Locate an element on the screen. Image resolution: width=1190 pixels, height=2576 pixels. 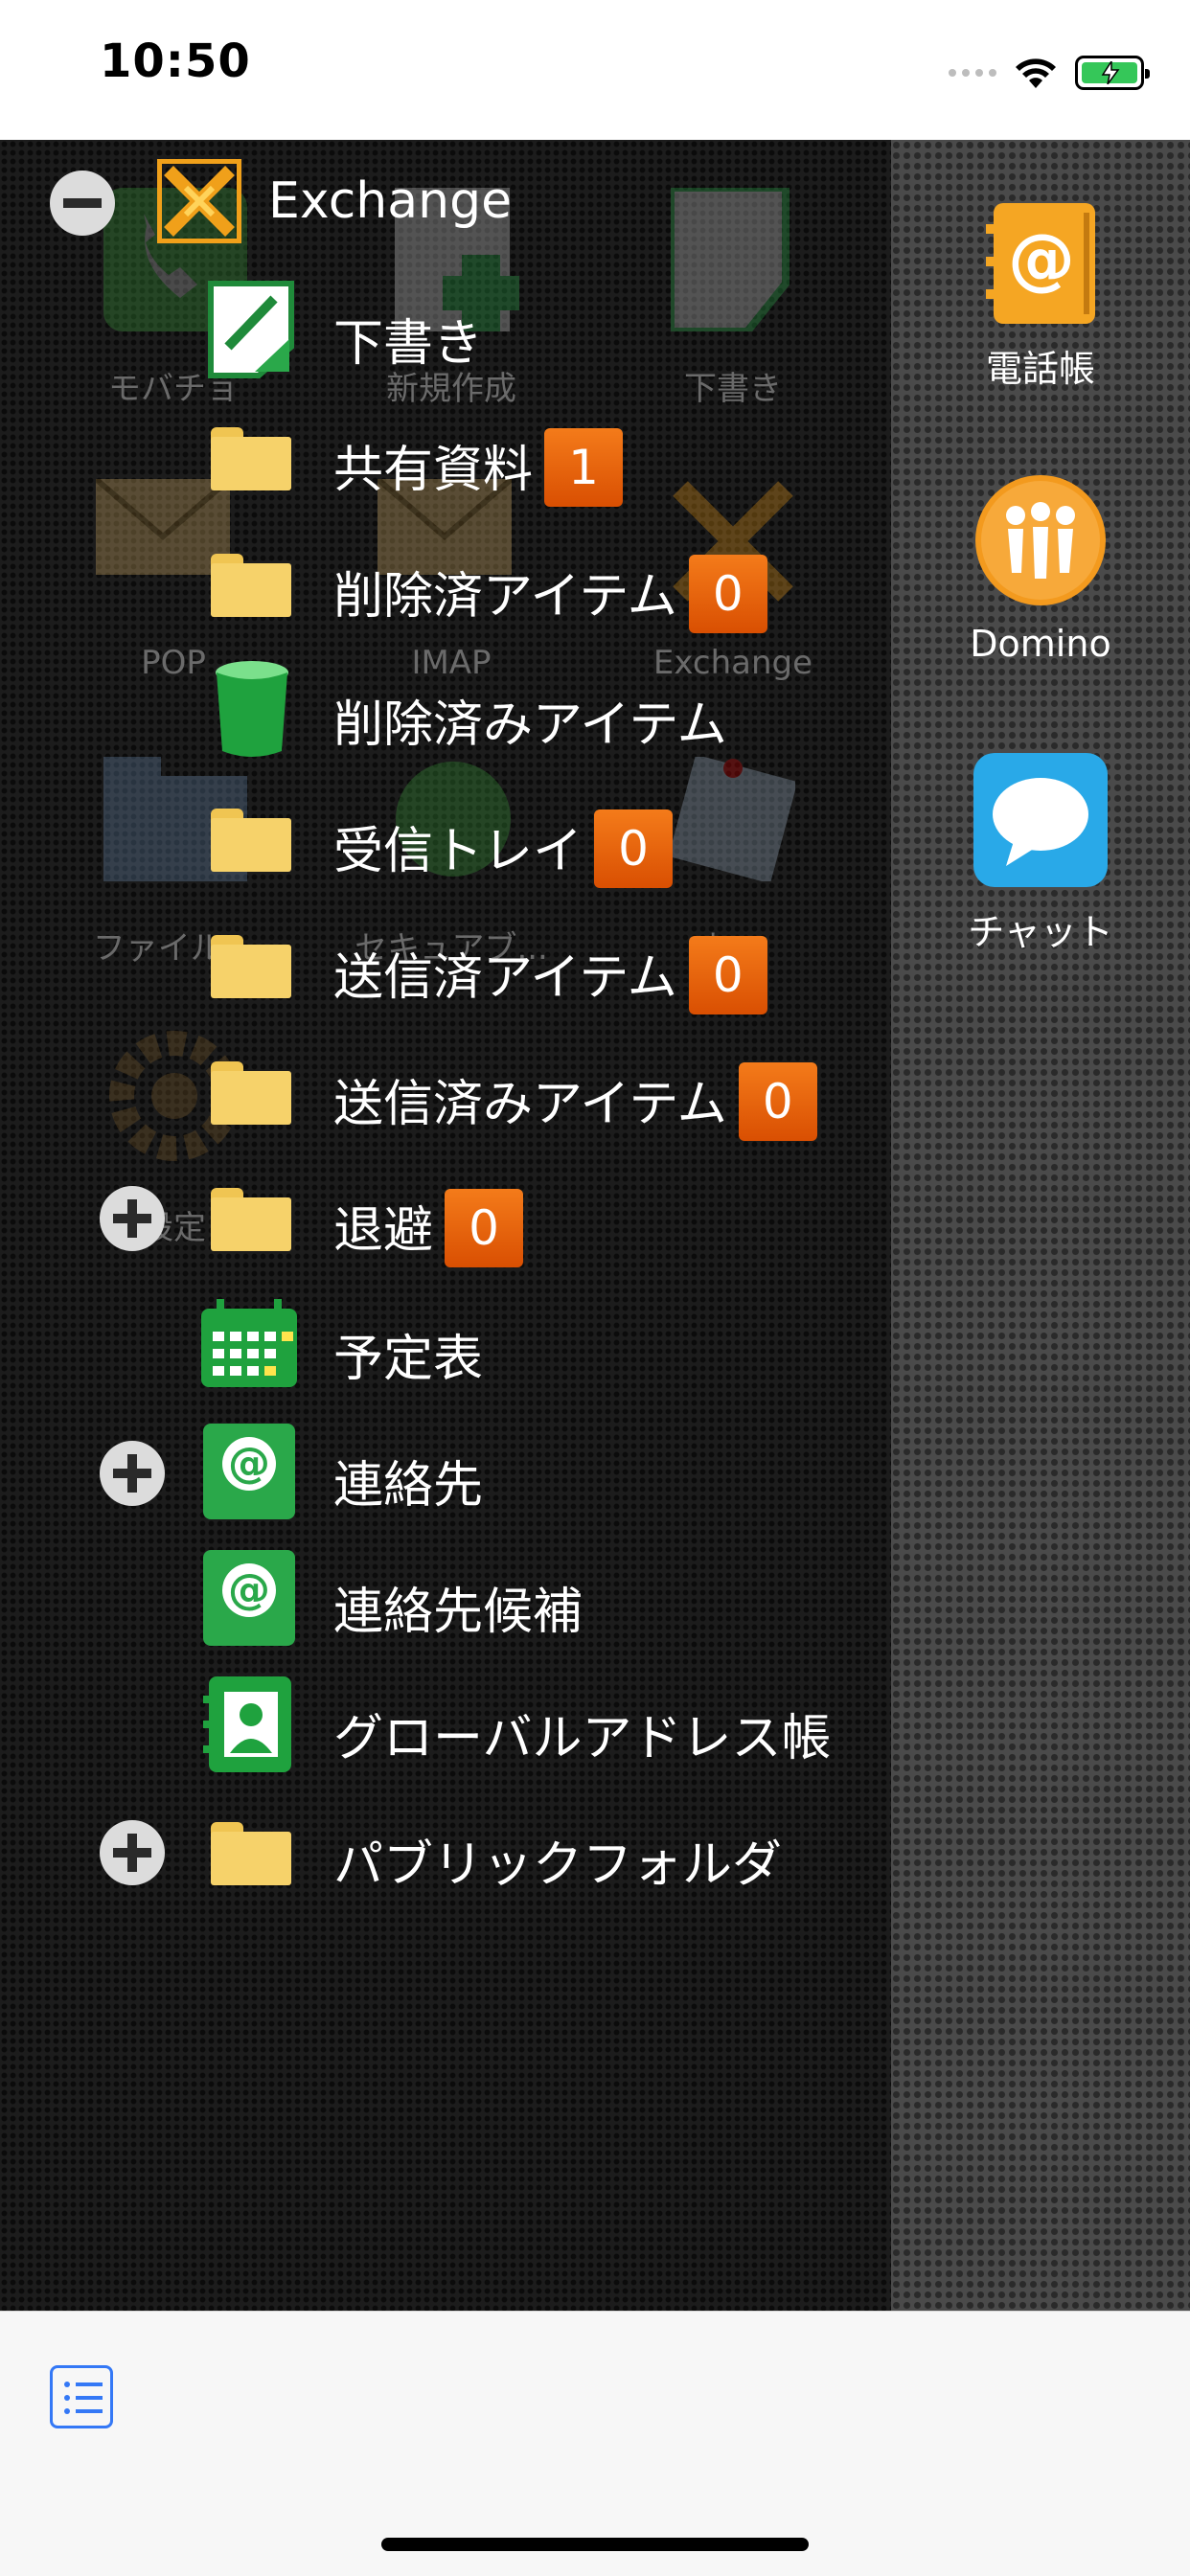
app-label: チャット is located at coordinates (1040, 932).